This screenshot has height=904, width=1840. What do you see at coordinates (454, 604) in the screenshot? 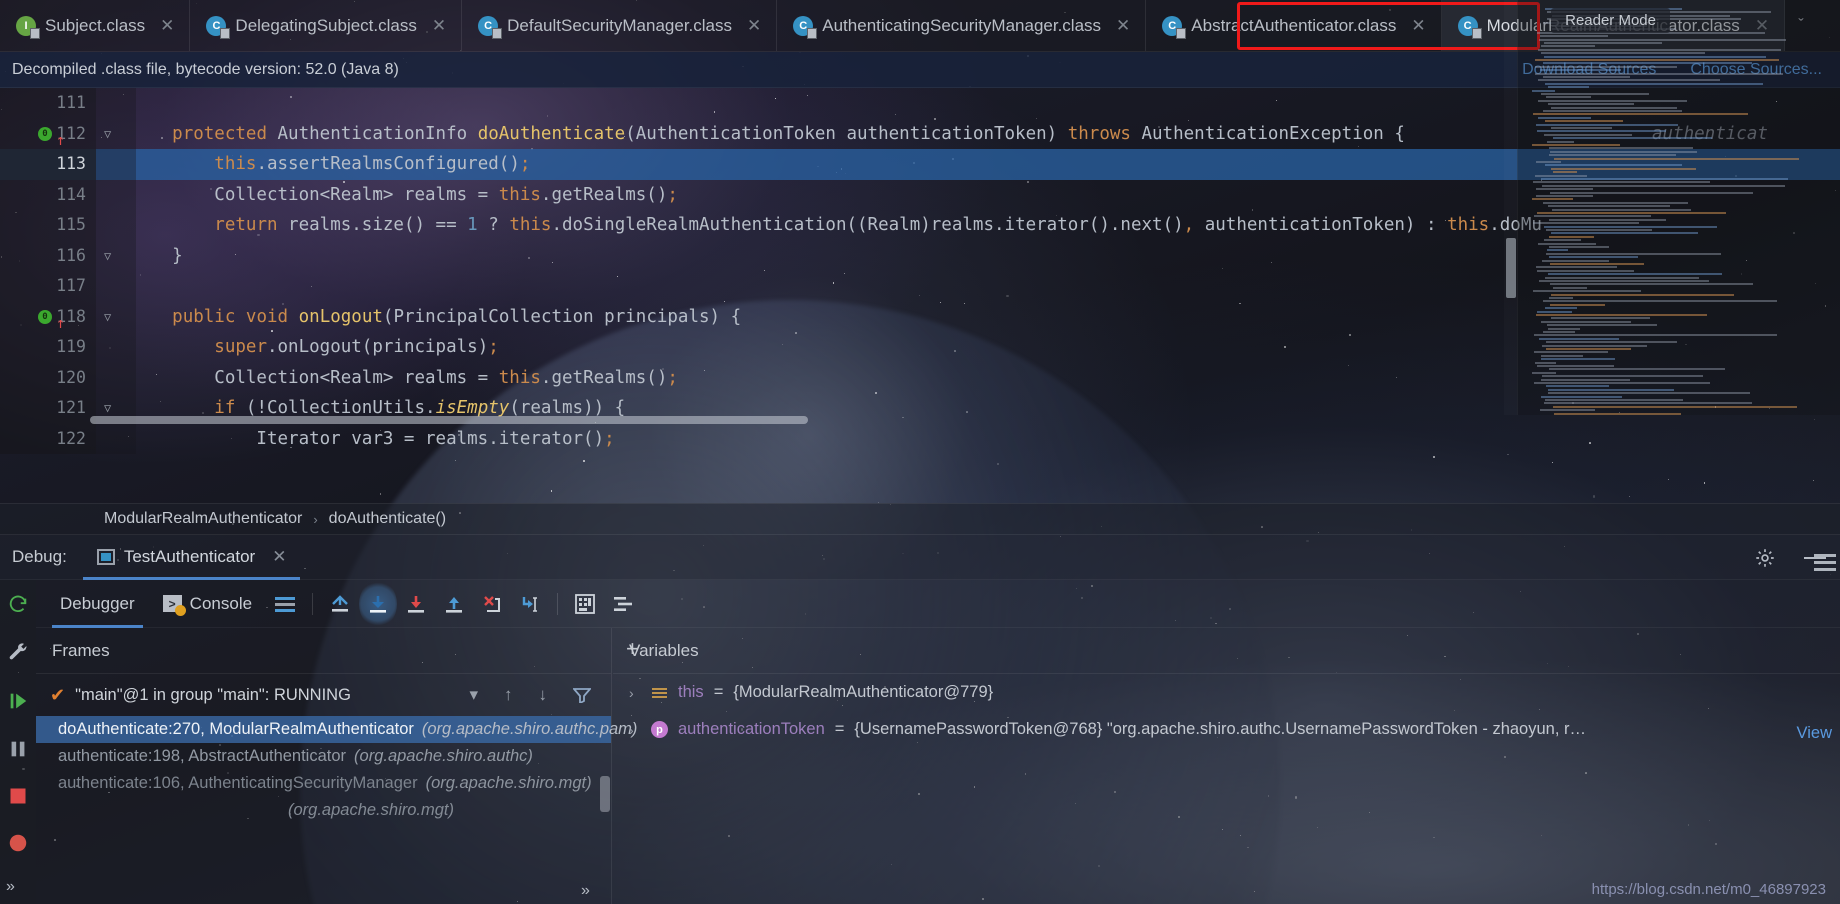
I see `step-out-icon` at bounding box center [454, 604].